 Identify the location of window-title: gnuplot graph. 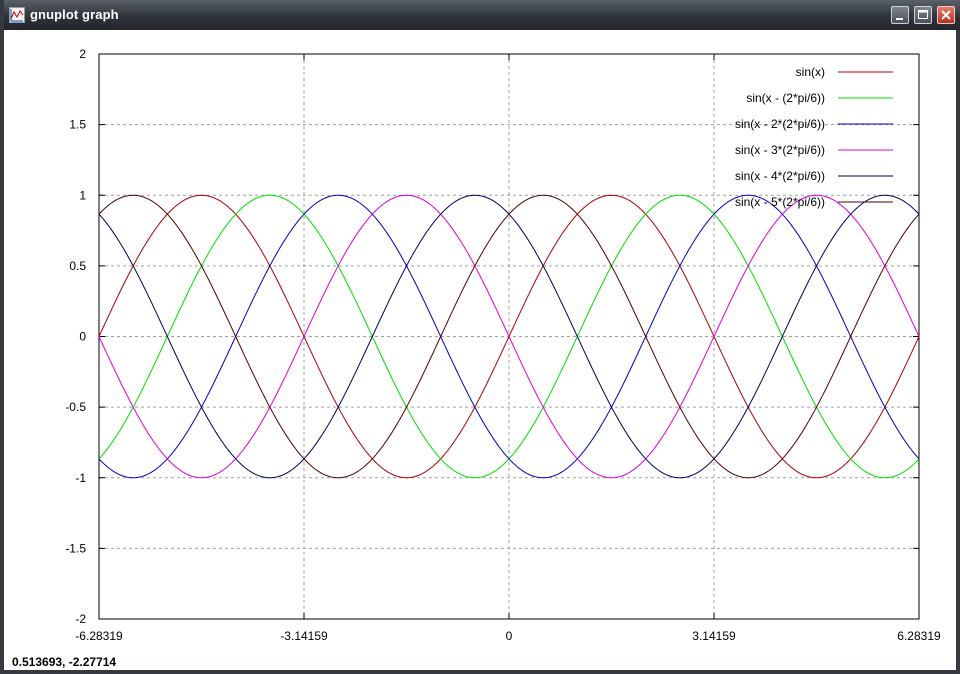
(74, 14).